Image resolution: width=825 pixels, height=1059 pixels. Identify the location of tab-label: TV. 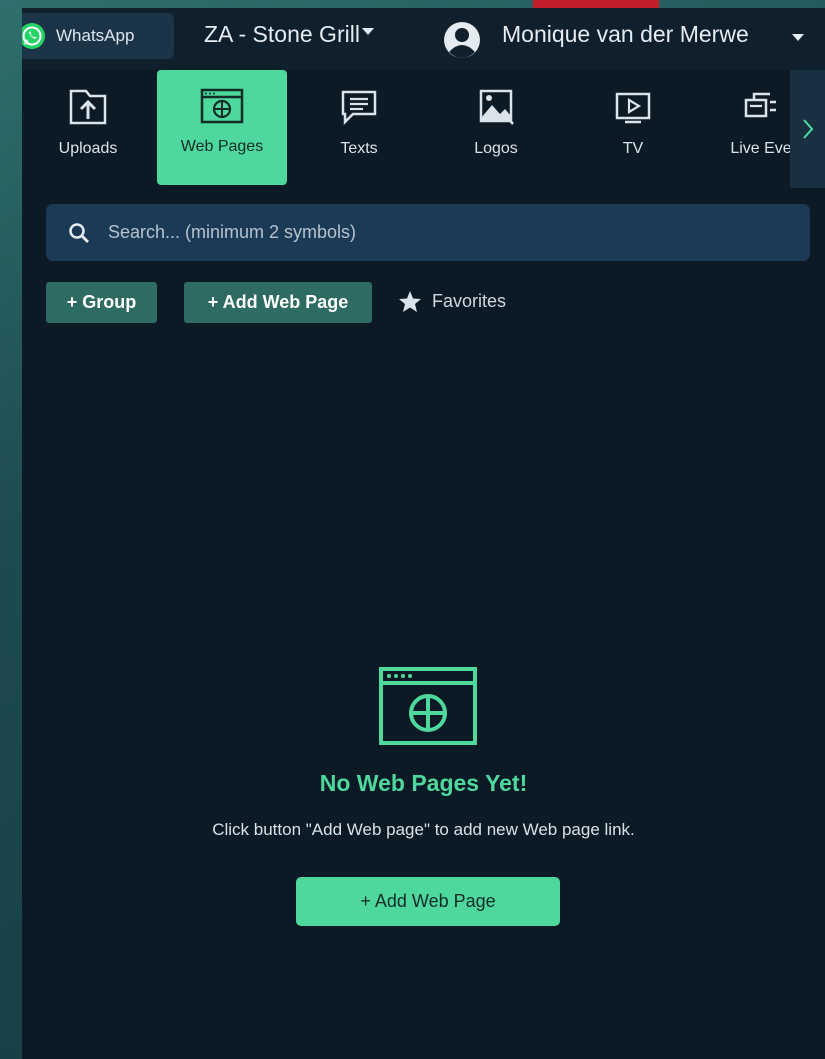
(633, 148).